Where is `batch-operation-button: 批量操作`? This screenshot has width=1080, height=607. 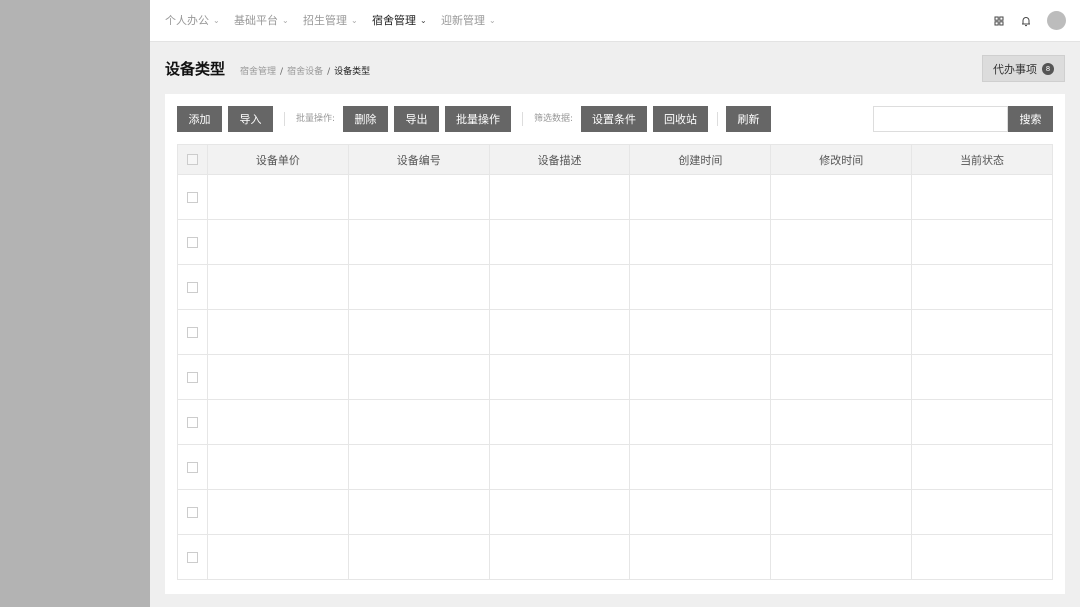 batch-operation-button: 批量操作 is located at coordinates (478, 119).